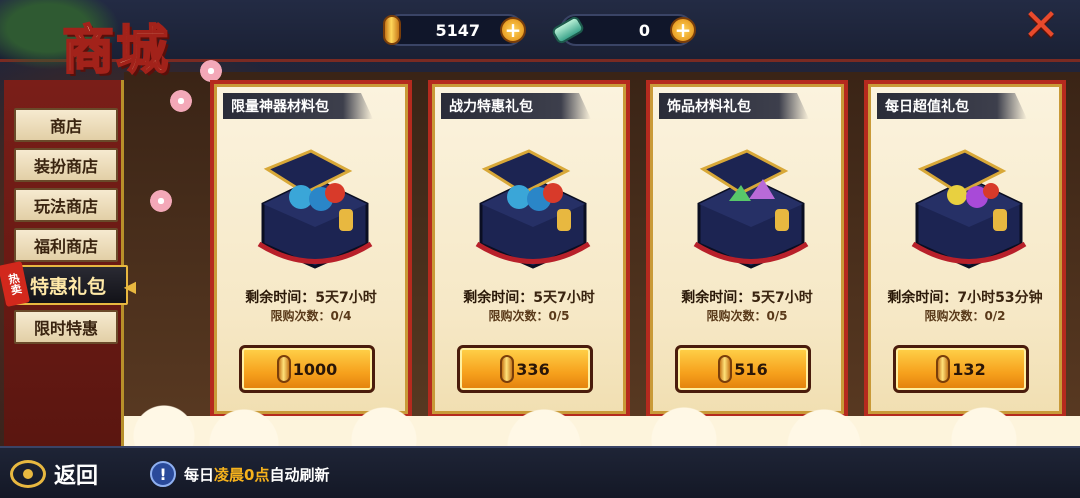 This screenshot has width=1080, height=498. I want to click on pack-timer: 剩余时间：7小时53分钟, so click(965, 298).